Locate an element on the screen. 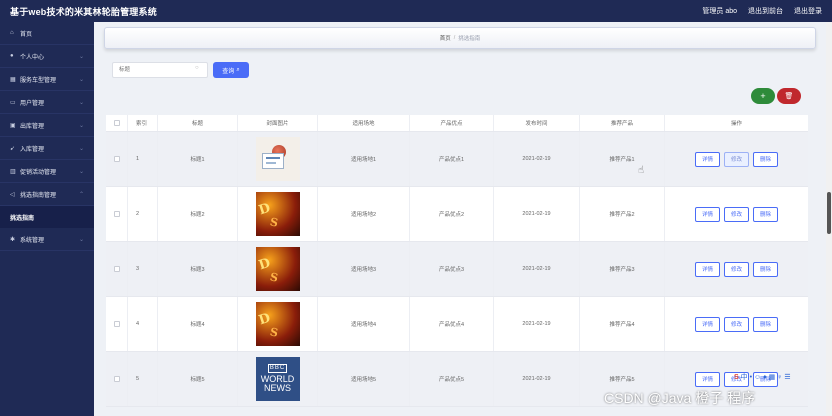 The height and width of the screenshot is (416, 832). sidebar-item-outbound: ▣ 出库管理 ⌄ is located at coordinates (47, 125).